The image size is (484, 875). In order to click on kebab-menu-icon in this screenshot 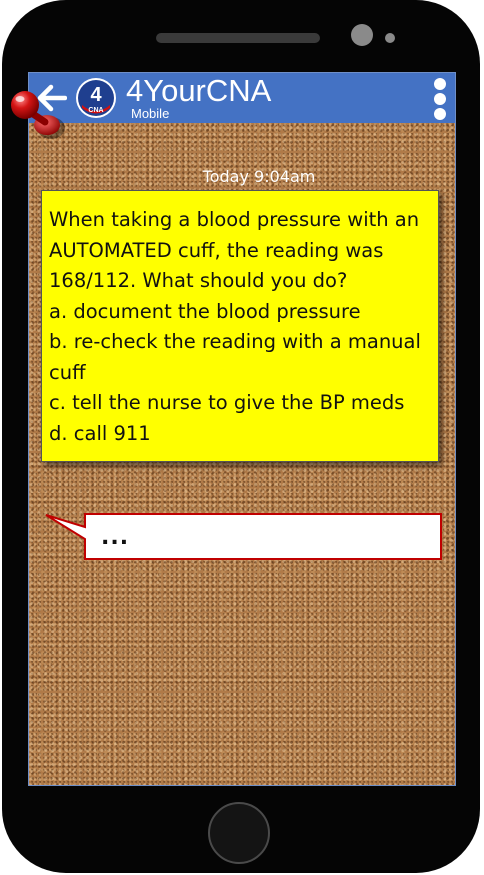, I will do `click(440, 99)`.